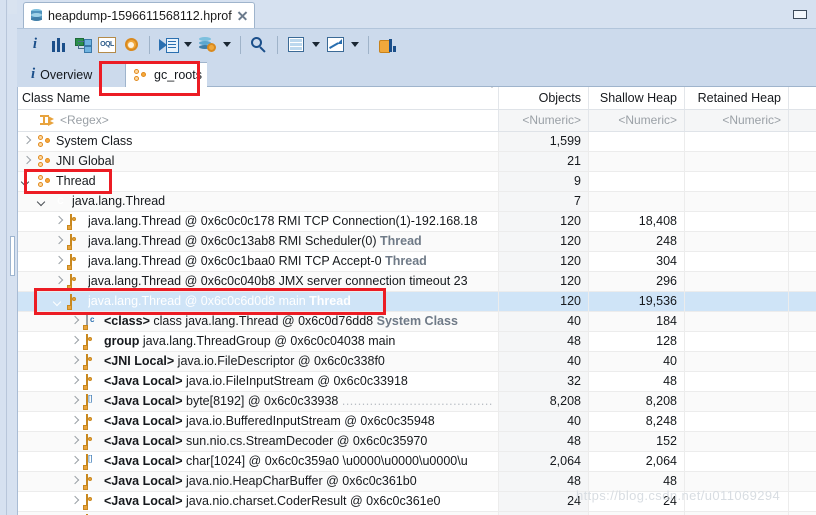 The height and width of the screenshot is (515, 816). I want to click on compare-button, so click(387, 45).